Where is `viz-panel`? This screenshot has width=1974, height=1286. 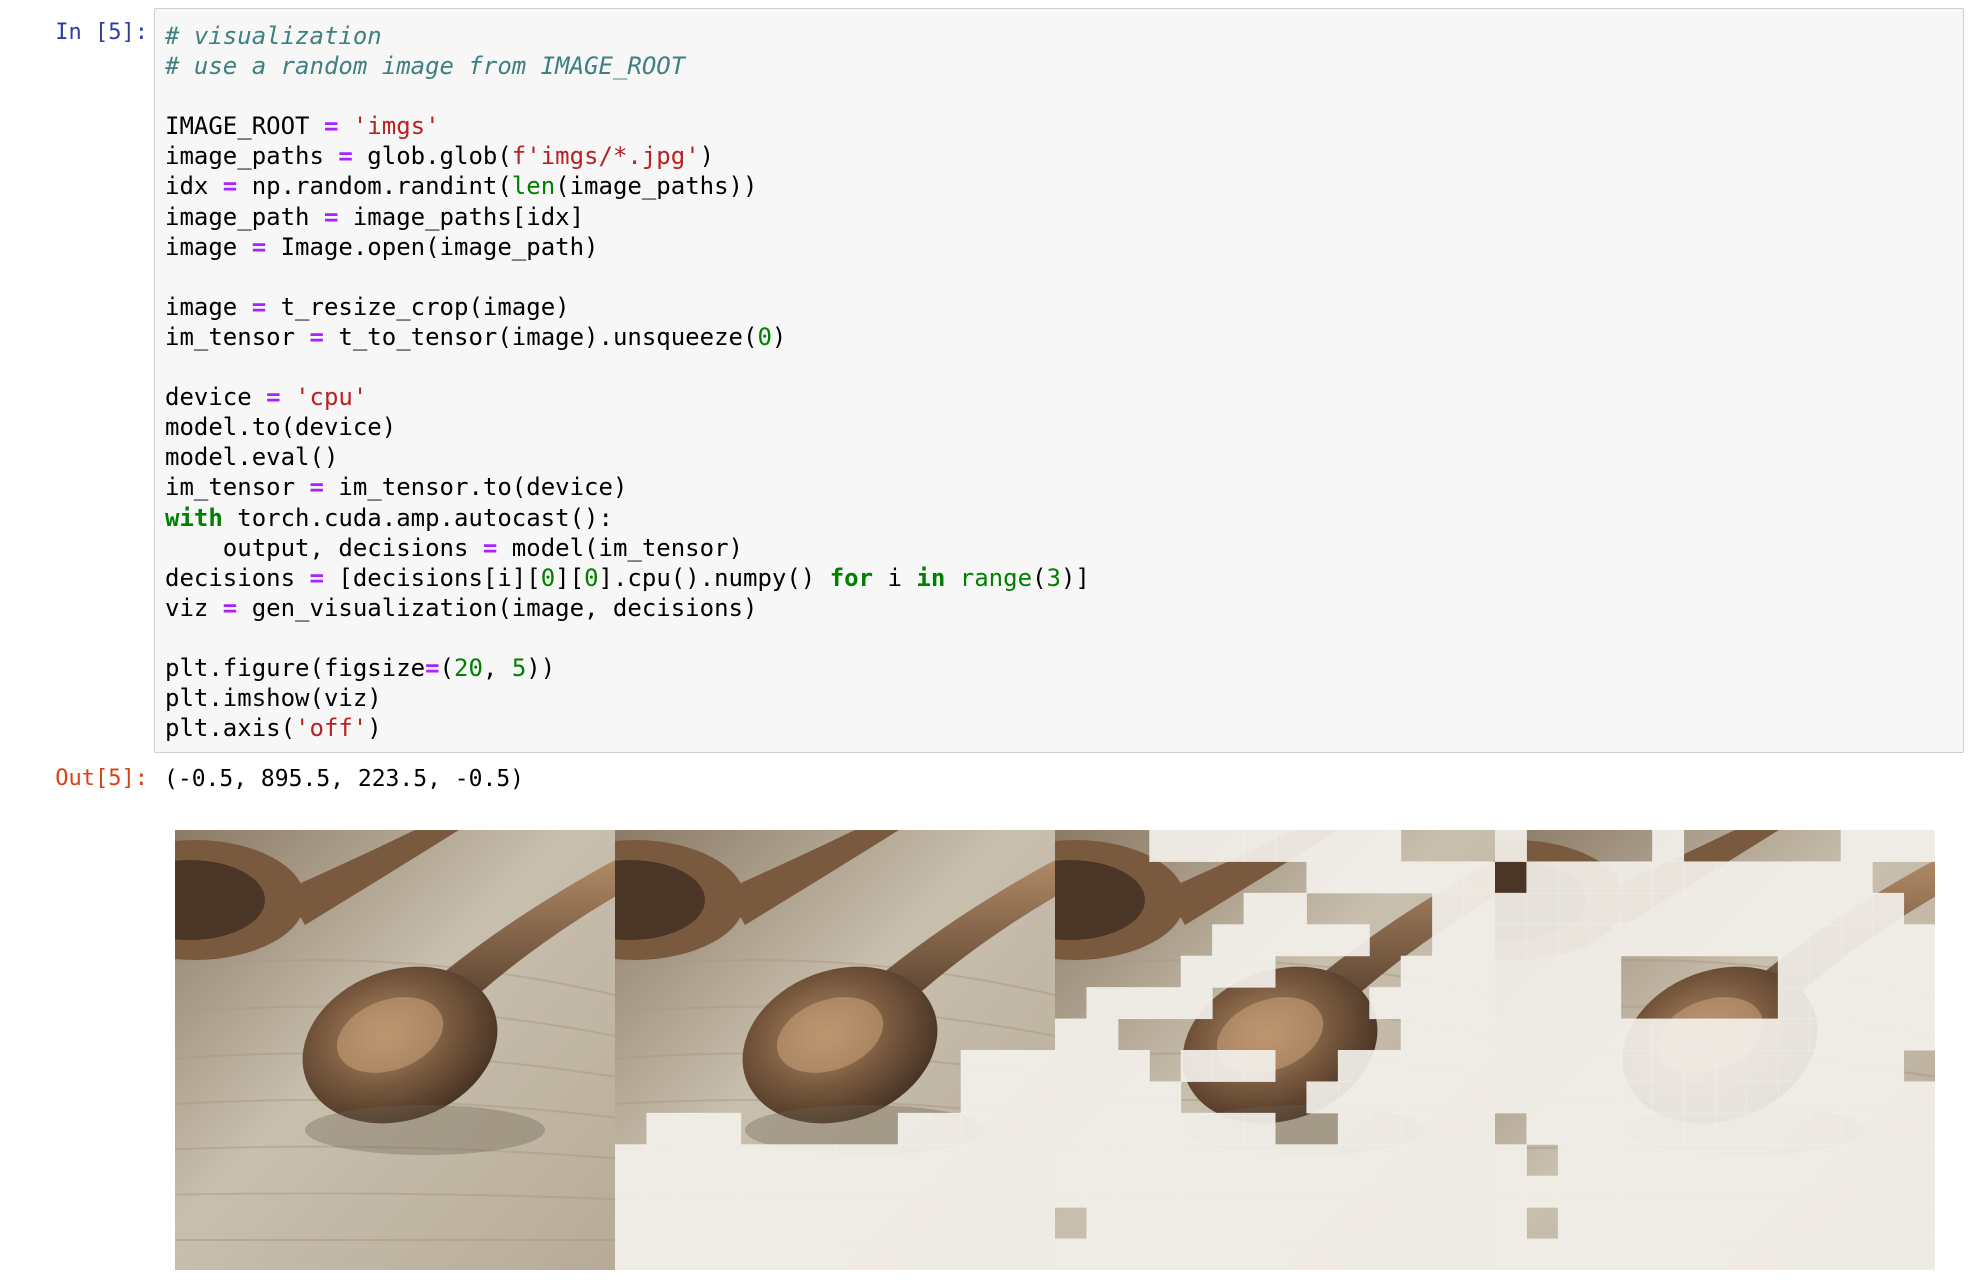
viz-panel is located at coordinates (395, 1050).